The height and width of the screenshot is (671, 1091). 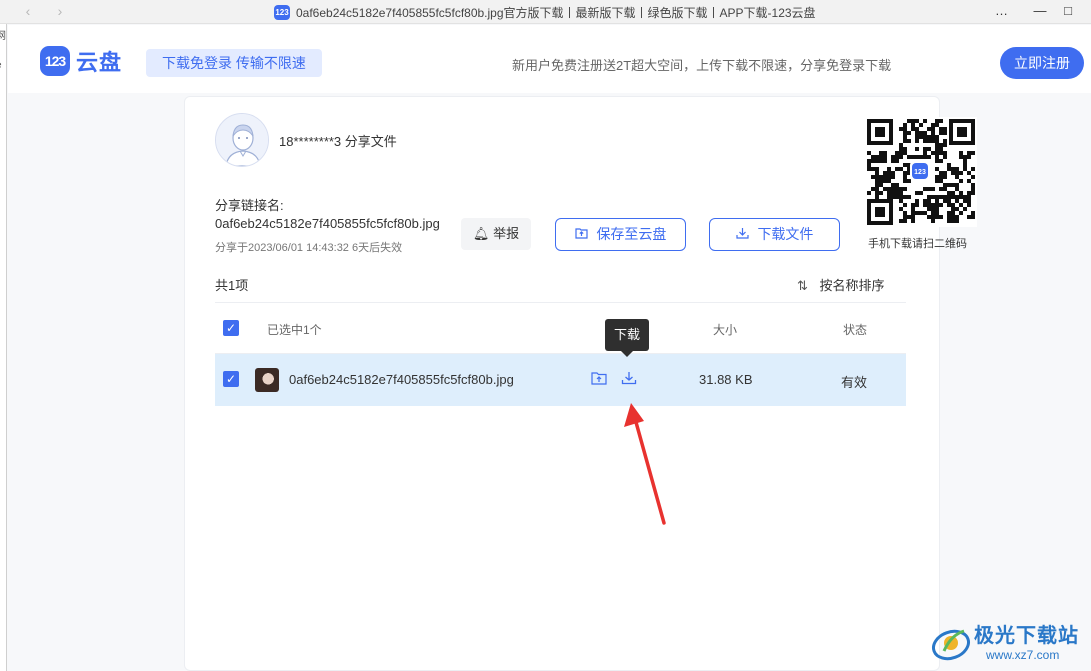 I want to click on sort-control: ⇅ 按名称排序, so click(x=841, y=284).